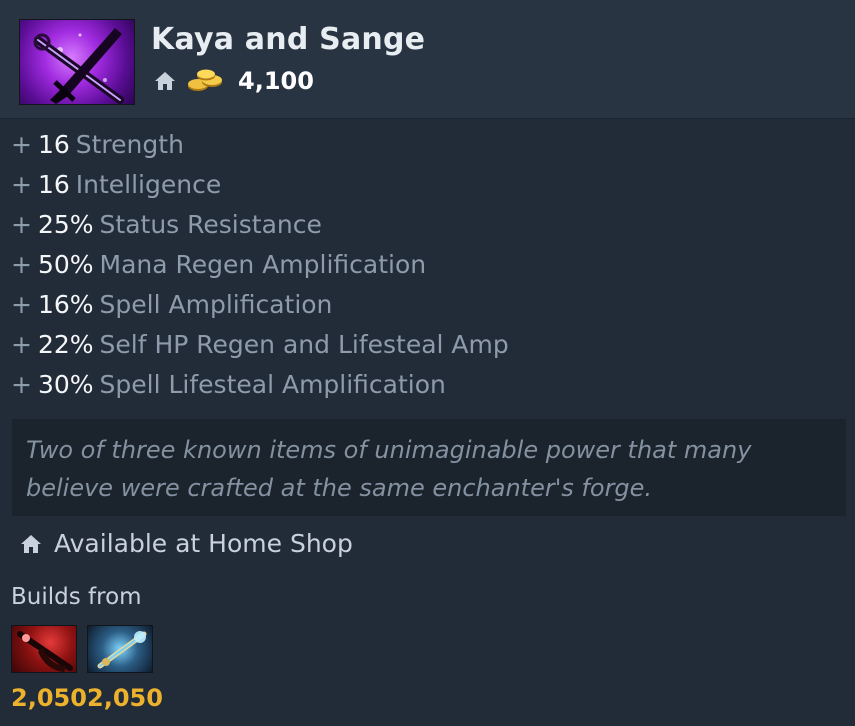 Image resolution: width=855 pixels, height=726 pixels. What do you see at coordinates (65, 384) in the screenshot?
I see `attribute-value: 30%` at bounding box center [65, 384].